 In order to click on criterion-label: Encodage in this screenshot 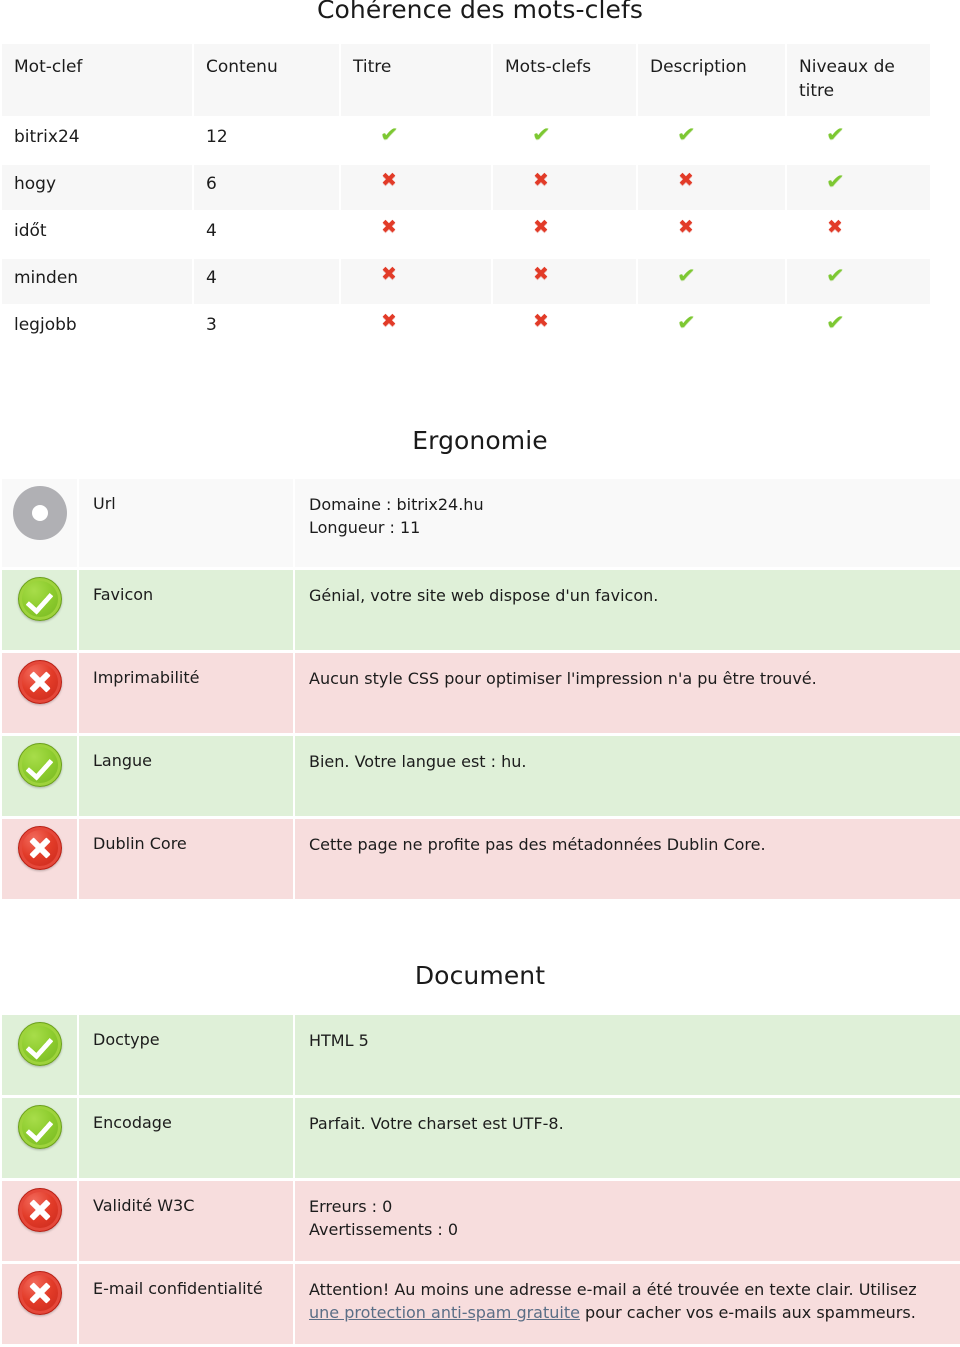, I will do `click(186, 1137)`.